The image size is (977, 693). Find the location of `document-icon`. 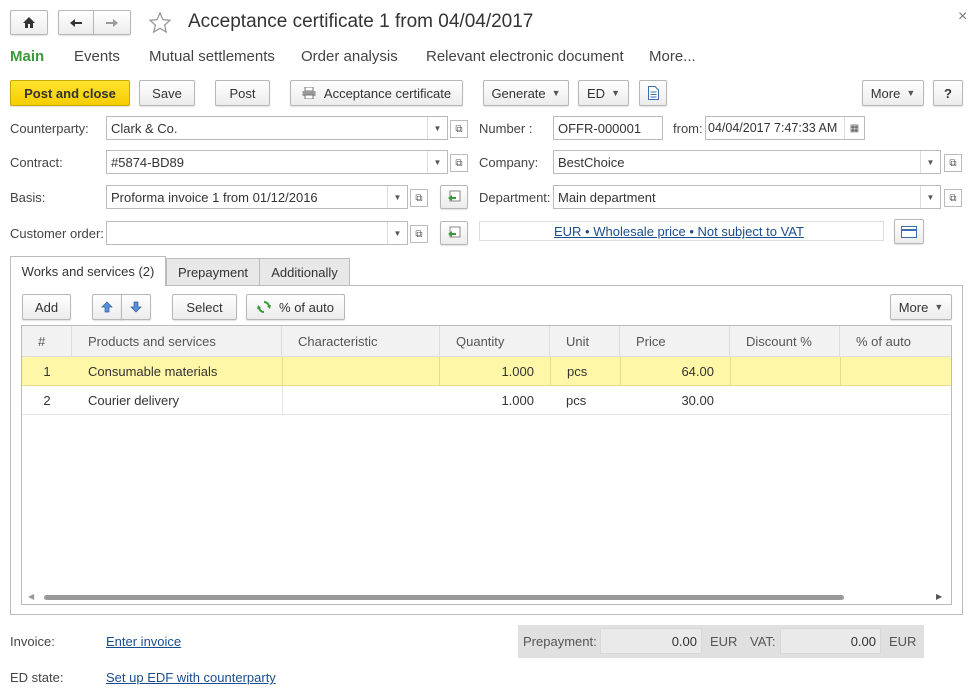

document-icon is located at coordinates (653, 93).